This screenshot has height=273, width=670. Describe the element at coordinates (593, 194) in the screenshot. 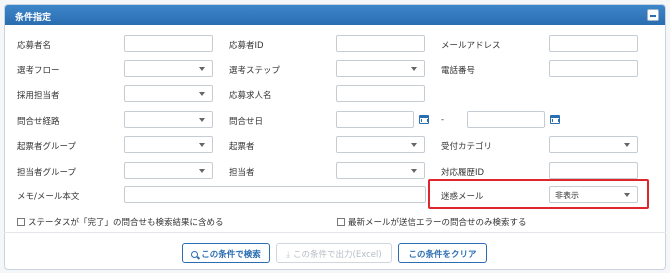

I see `spam-mail-select: 非表示` at that location.